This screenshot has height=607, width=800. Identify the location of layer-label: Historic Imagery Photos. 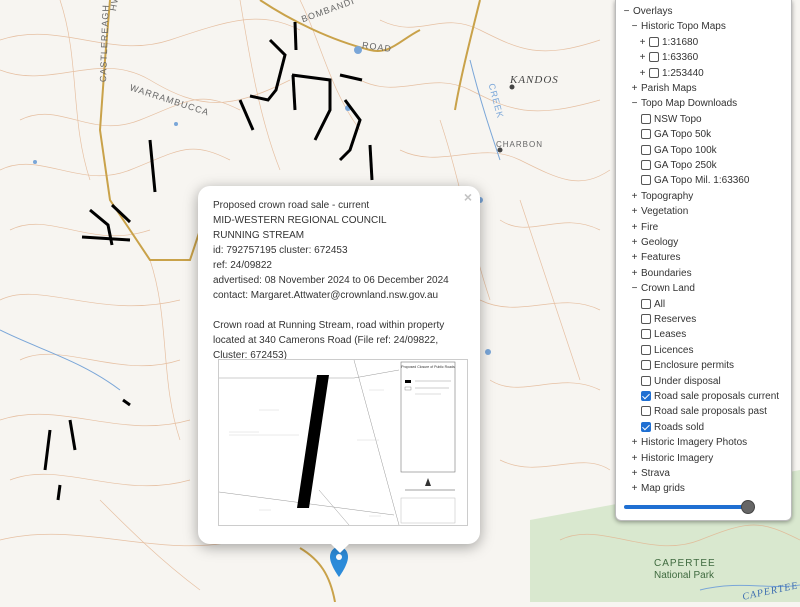
(694, 443).